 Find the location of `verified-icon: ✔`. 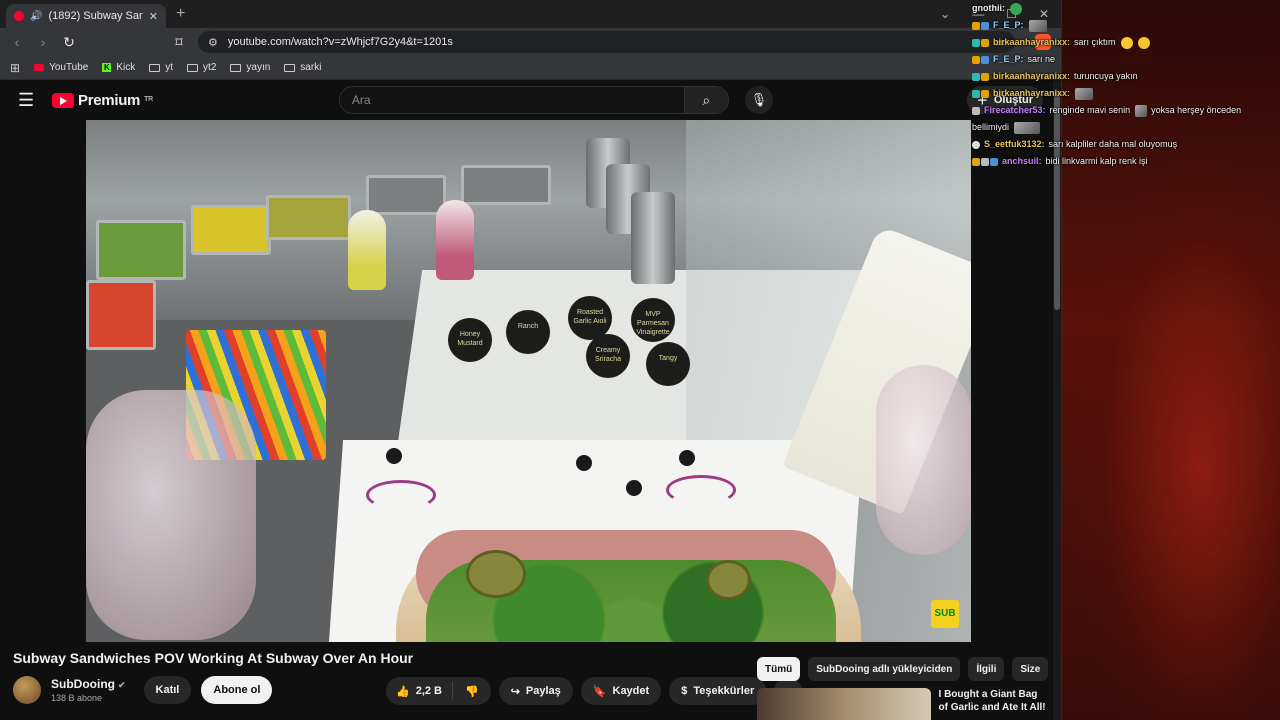

verified-icon: ✔ is located at coordinates (121, 685).